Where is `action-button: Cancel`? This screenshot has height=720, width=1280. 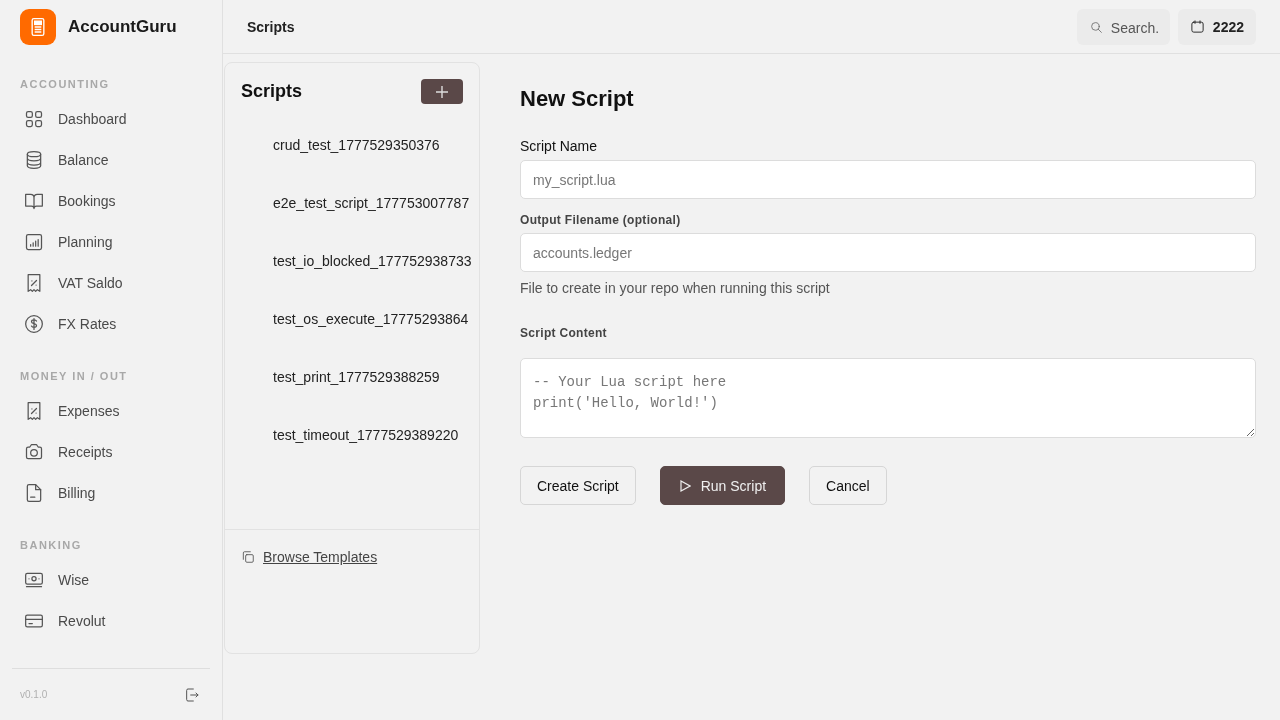 action-button: Cancel is located at coordinates (848, 485).